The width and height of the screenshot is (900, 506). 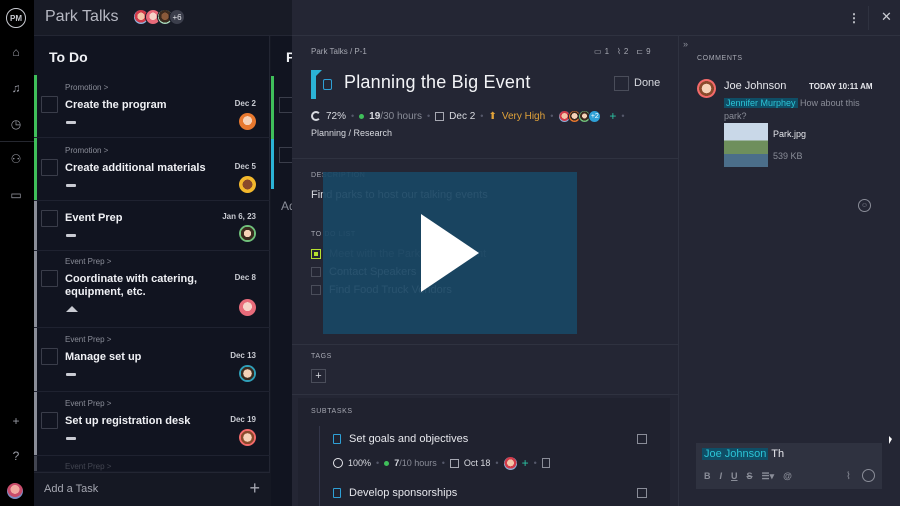 I want to click on progress-value: 72%, so click(x=336, y=116).